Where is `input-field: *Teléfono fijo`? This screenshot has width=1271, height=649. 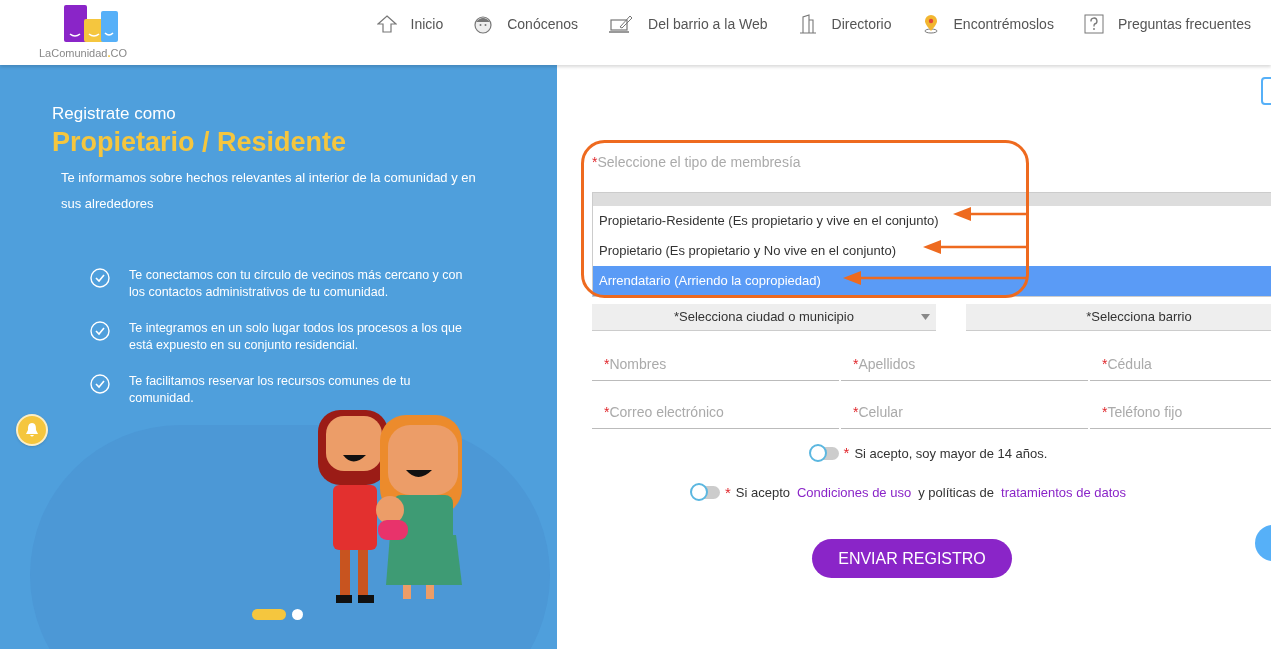
input-field: *Teléfono fijo is located at coordinates (1180, 413).